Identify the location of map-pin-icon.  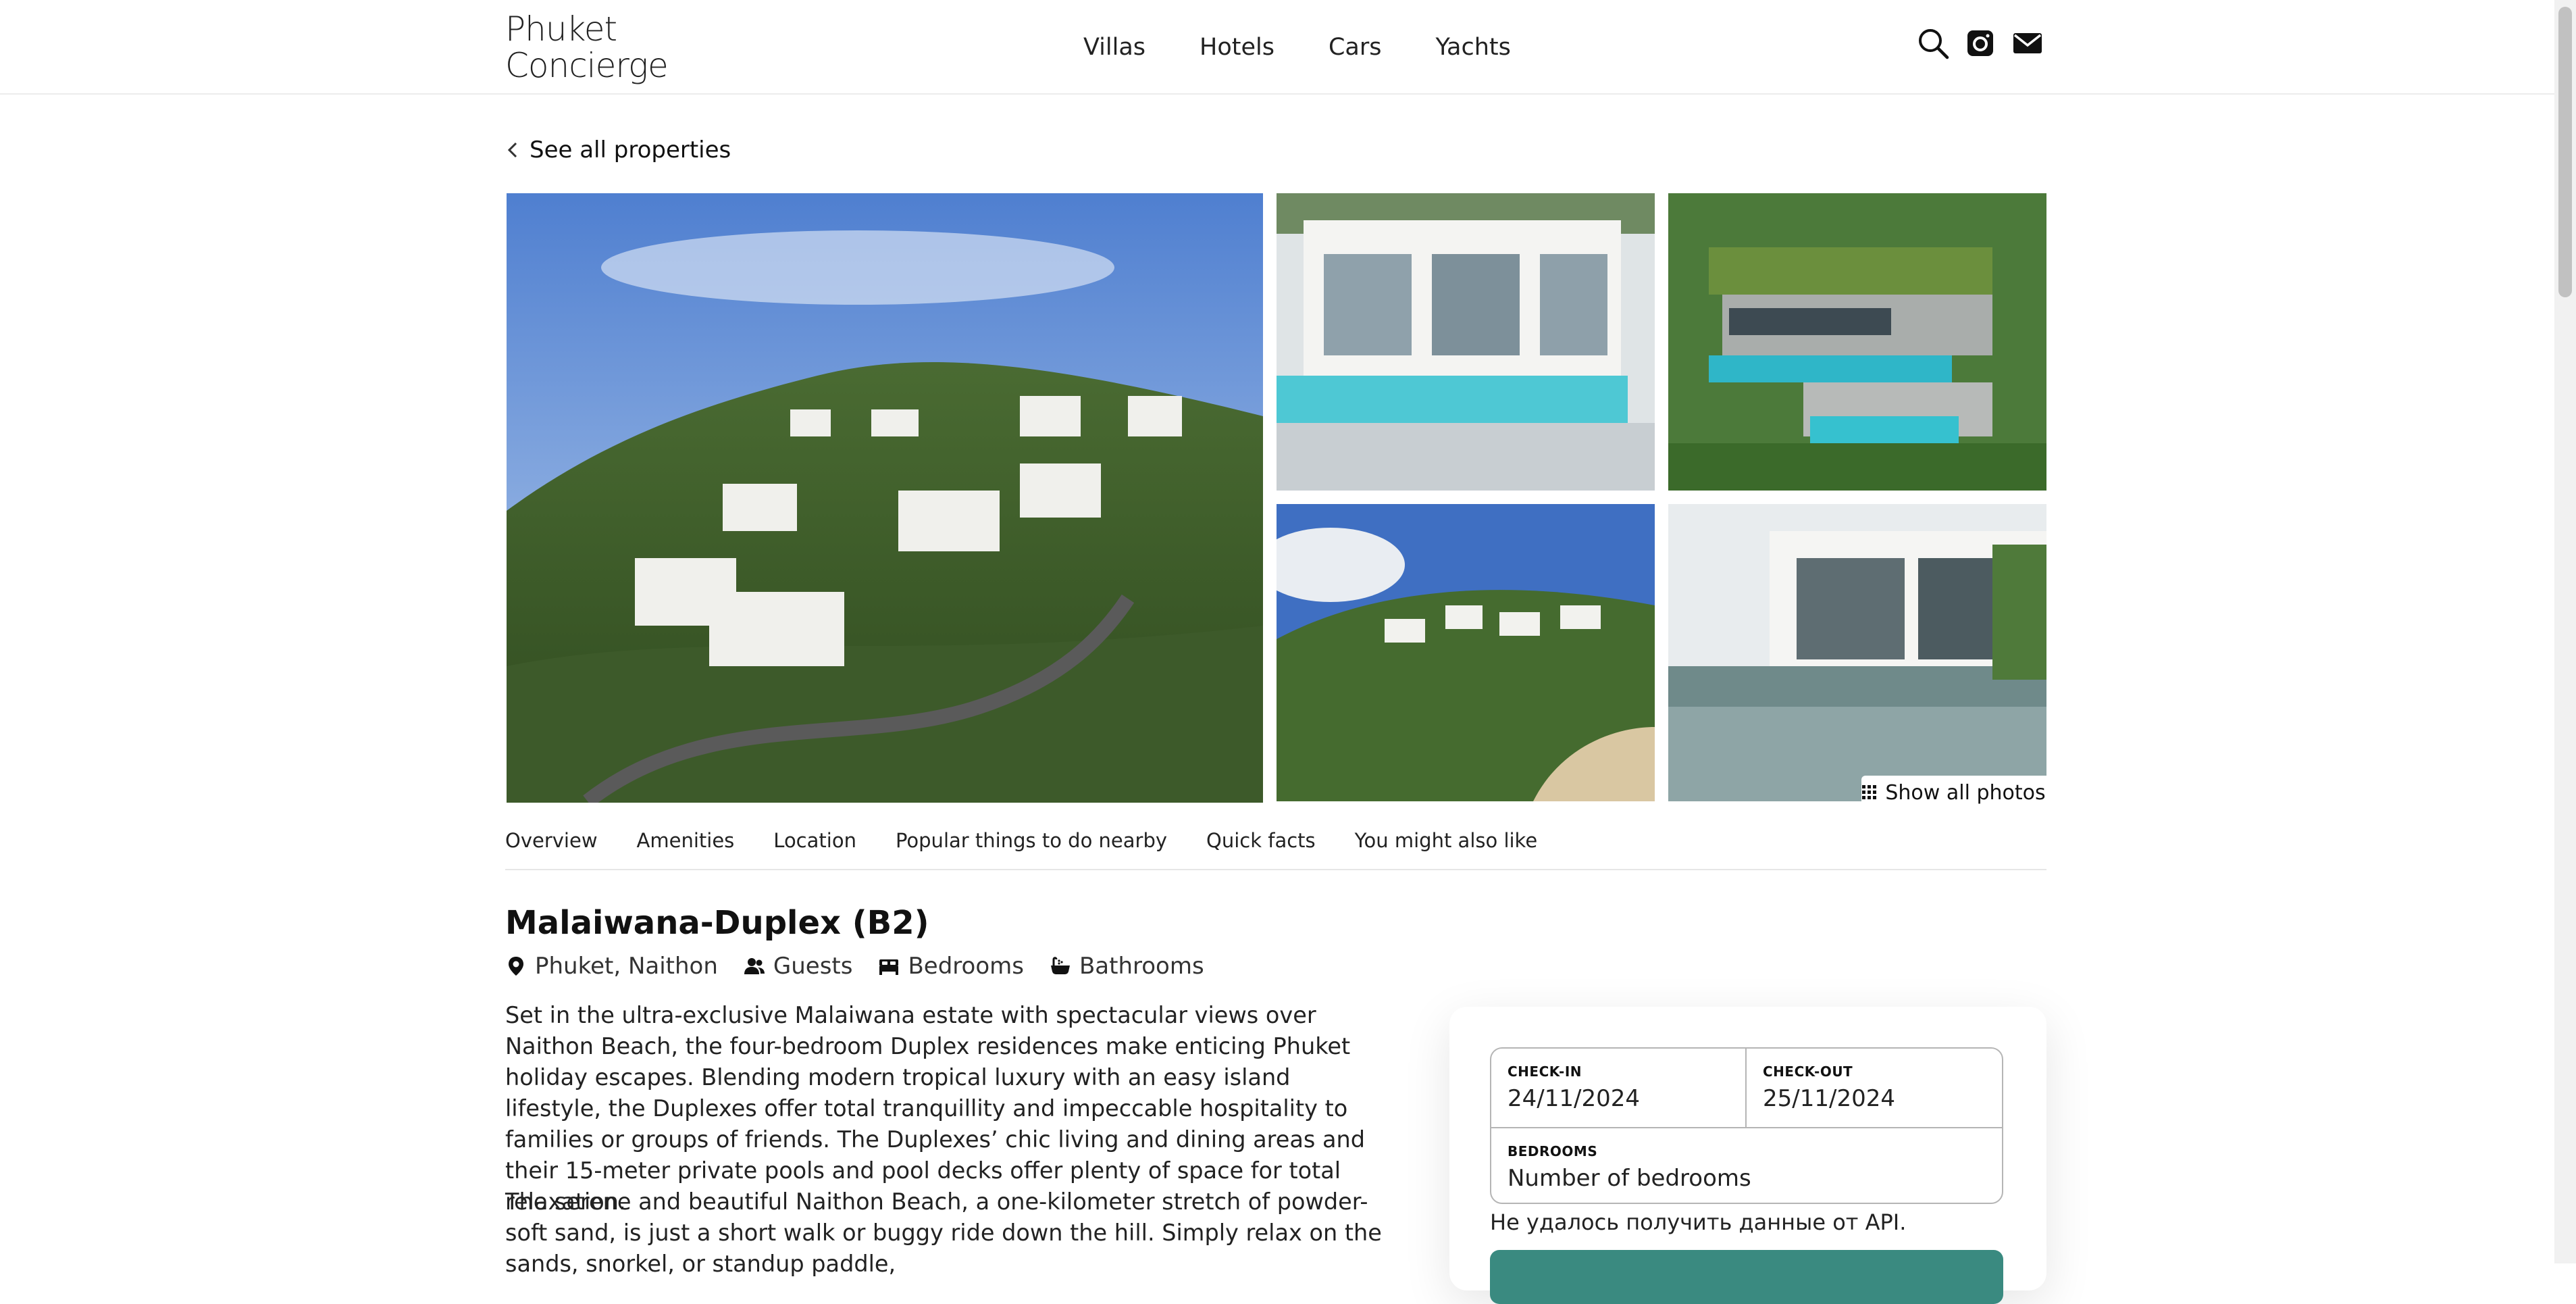
(516, 967).